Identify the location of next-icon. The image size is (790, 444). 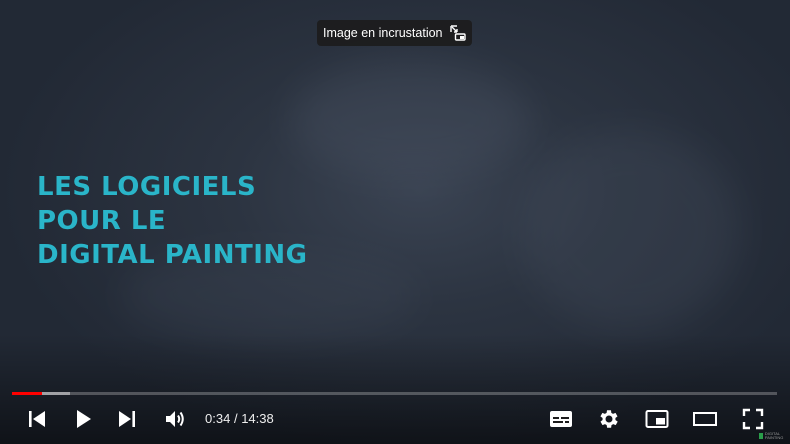
(127, 419).